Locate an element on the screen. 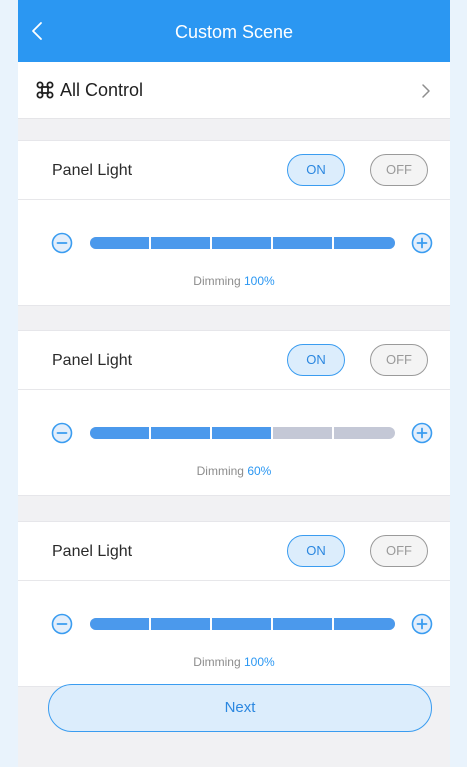  page-title: Custom Scene is located at coordinates (234, 32).